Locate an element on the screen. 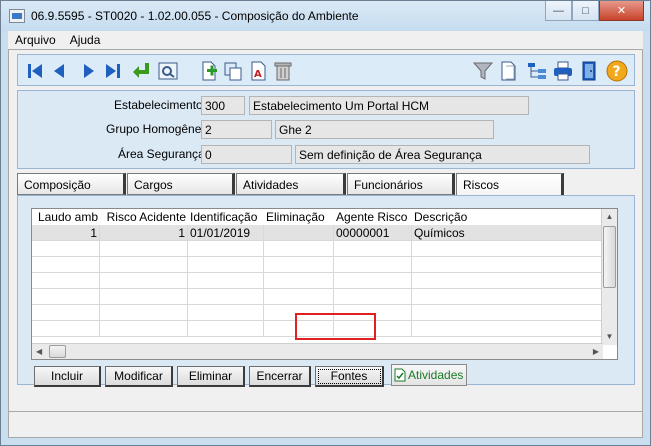 The height and width of the screenshot is (446, 651). filter-icon is located at coordinates (483, 71).